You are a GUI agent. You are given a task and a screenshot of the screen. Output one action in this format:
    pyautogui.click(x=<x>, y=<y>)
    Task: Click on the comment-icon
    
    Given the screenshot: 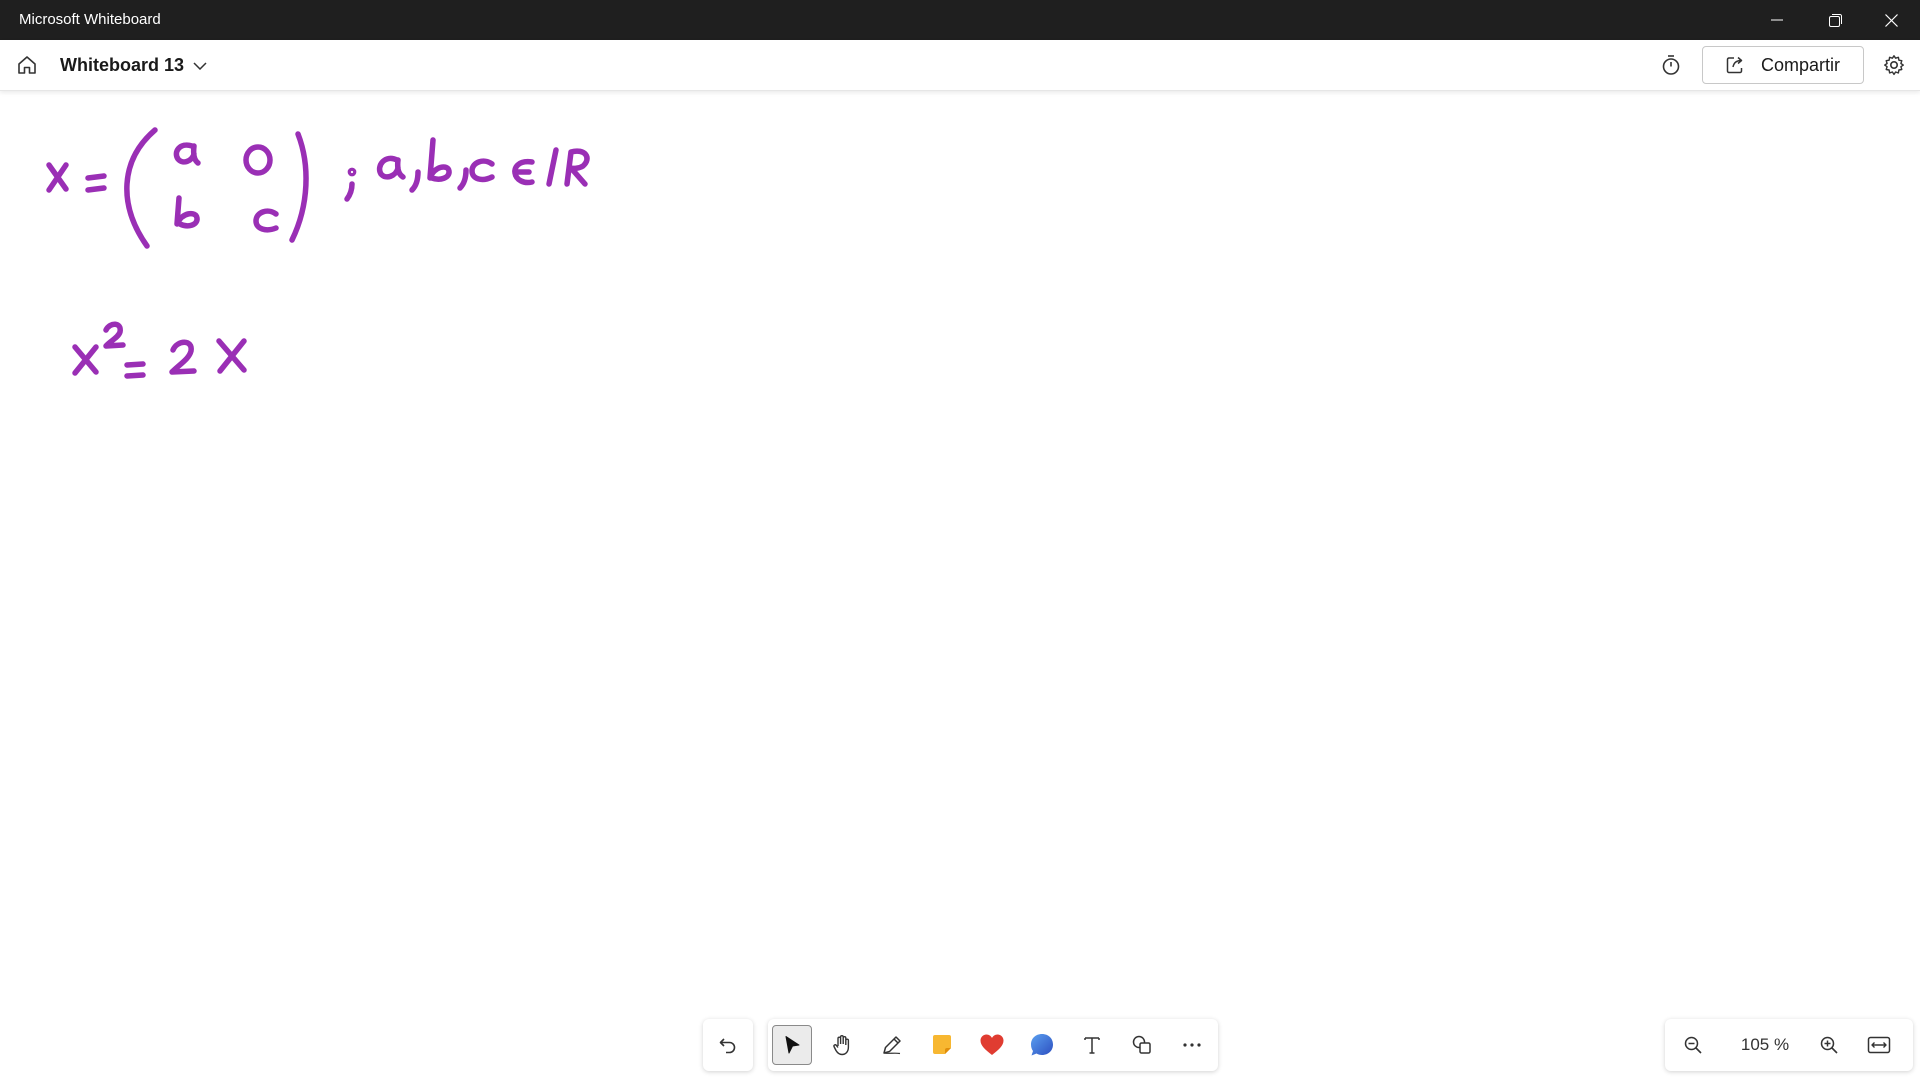 What is the action you would take?
    pyautogui.click(x=1042, y=1045)
    